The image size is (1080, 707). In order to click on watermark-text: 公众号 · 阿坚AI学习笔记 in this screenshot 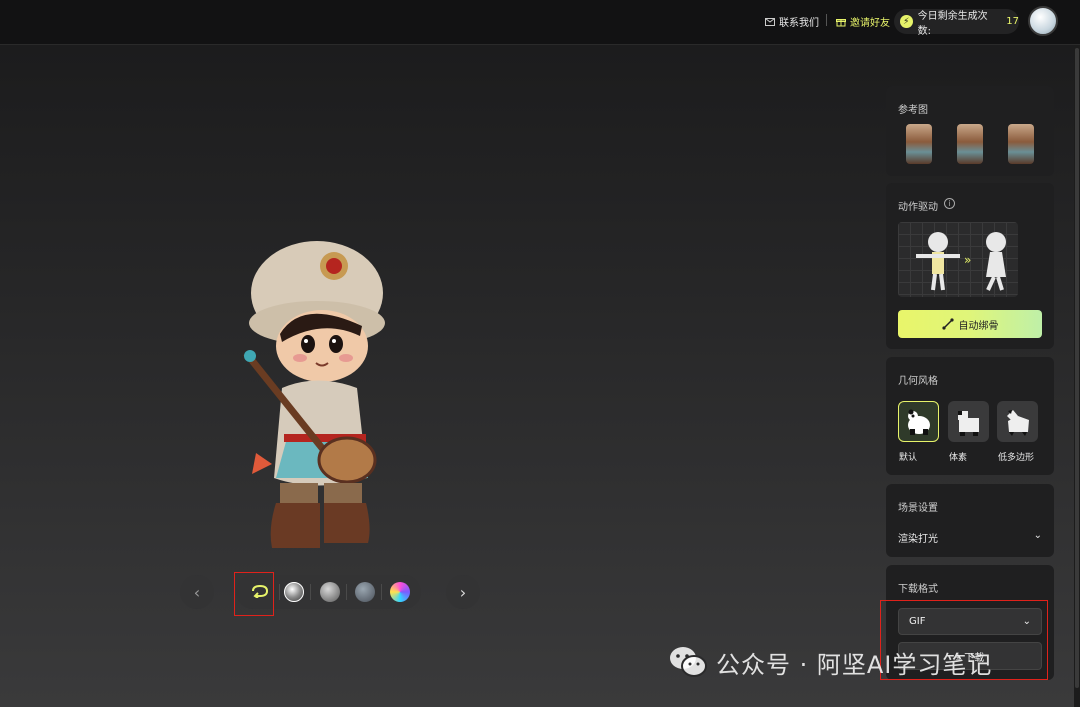, I will do `click(854, 664)`.